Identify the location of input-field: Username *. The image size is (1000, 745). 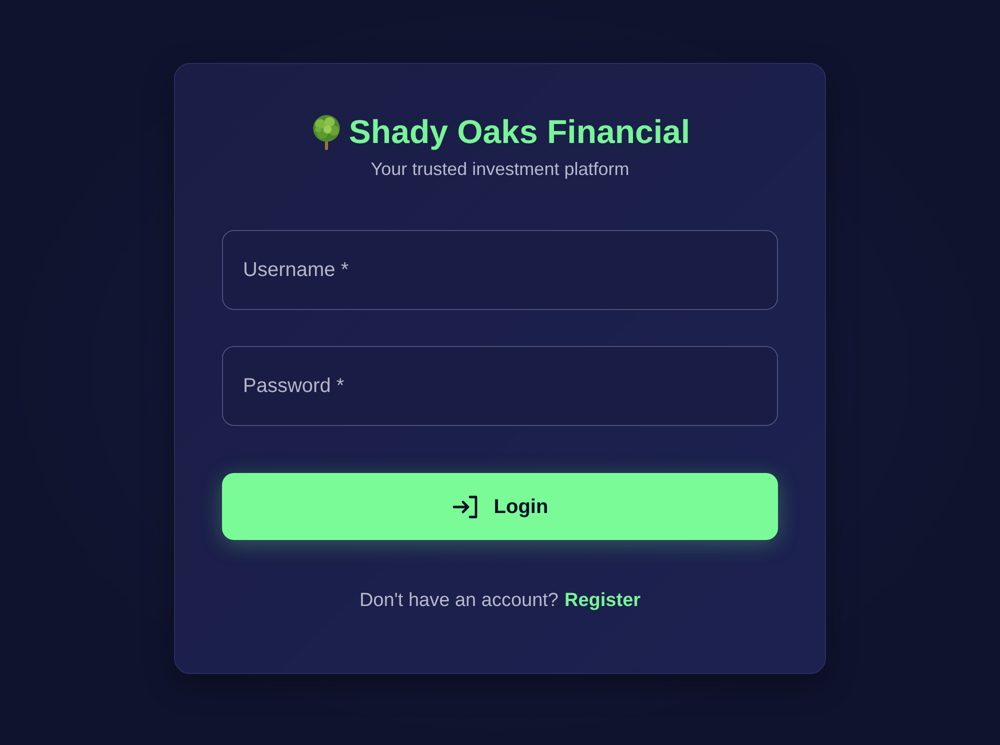
(500, 270).